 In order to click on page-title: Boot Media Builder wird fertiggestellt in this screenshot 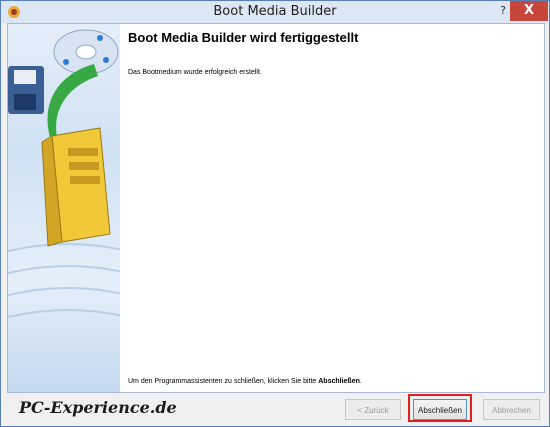, I will do `click(243, 37)`.